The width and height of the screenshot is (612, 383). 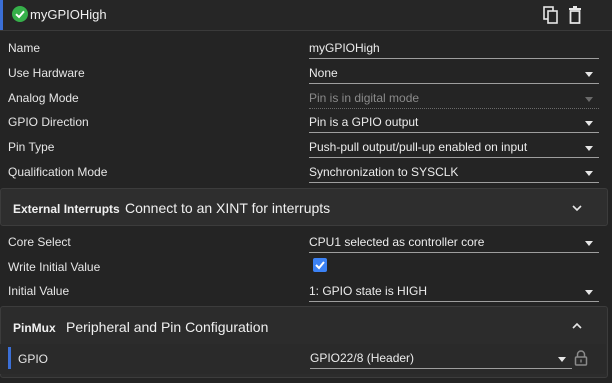 What do you see at coordinates (384, 172) in the screenshot?
I see `qualification-mode-value: Synchronization to SYSCLK` at bounding box center [384, 172].